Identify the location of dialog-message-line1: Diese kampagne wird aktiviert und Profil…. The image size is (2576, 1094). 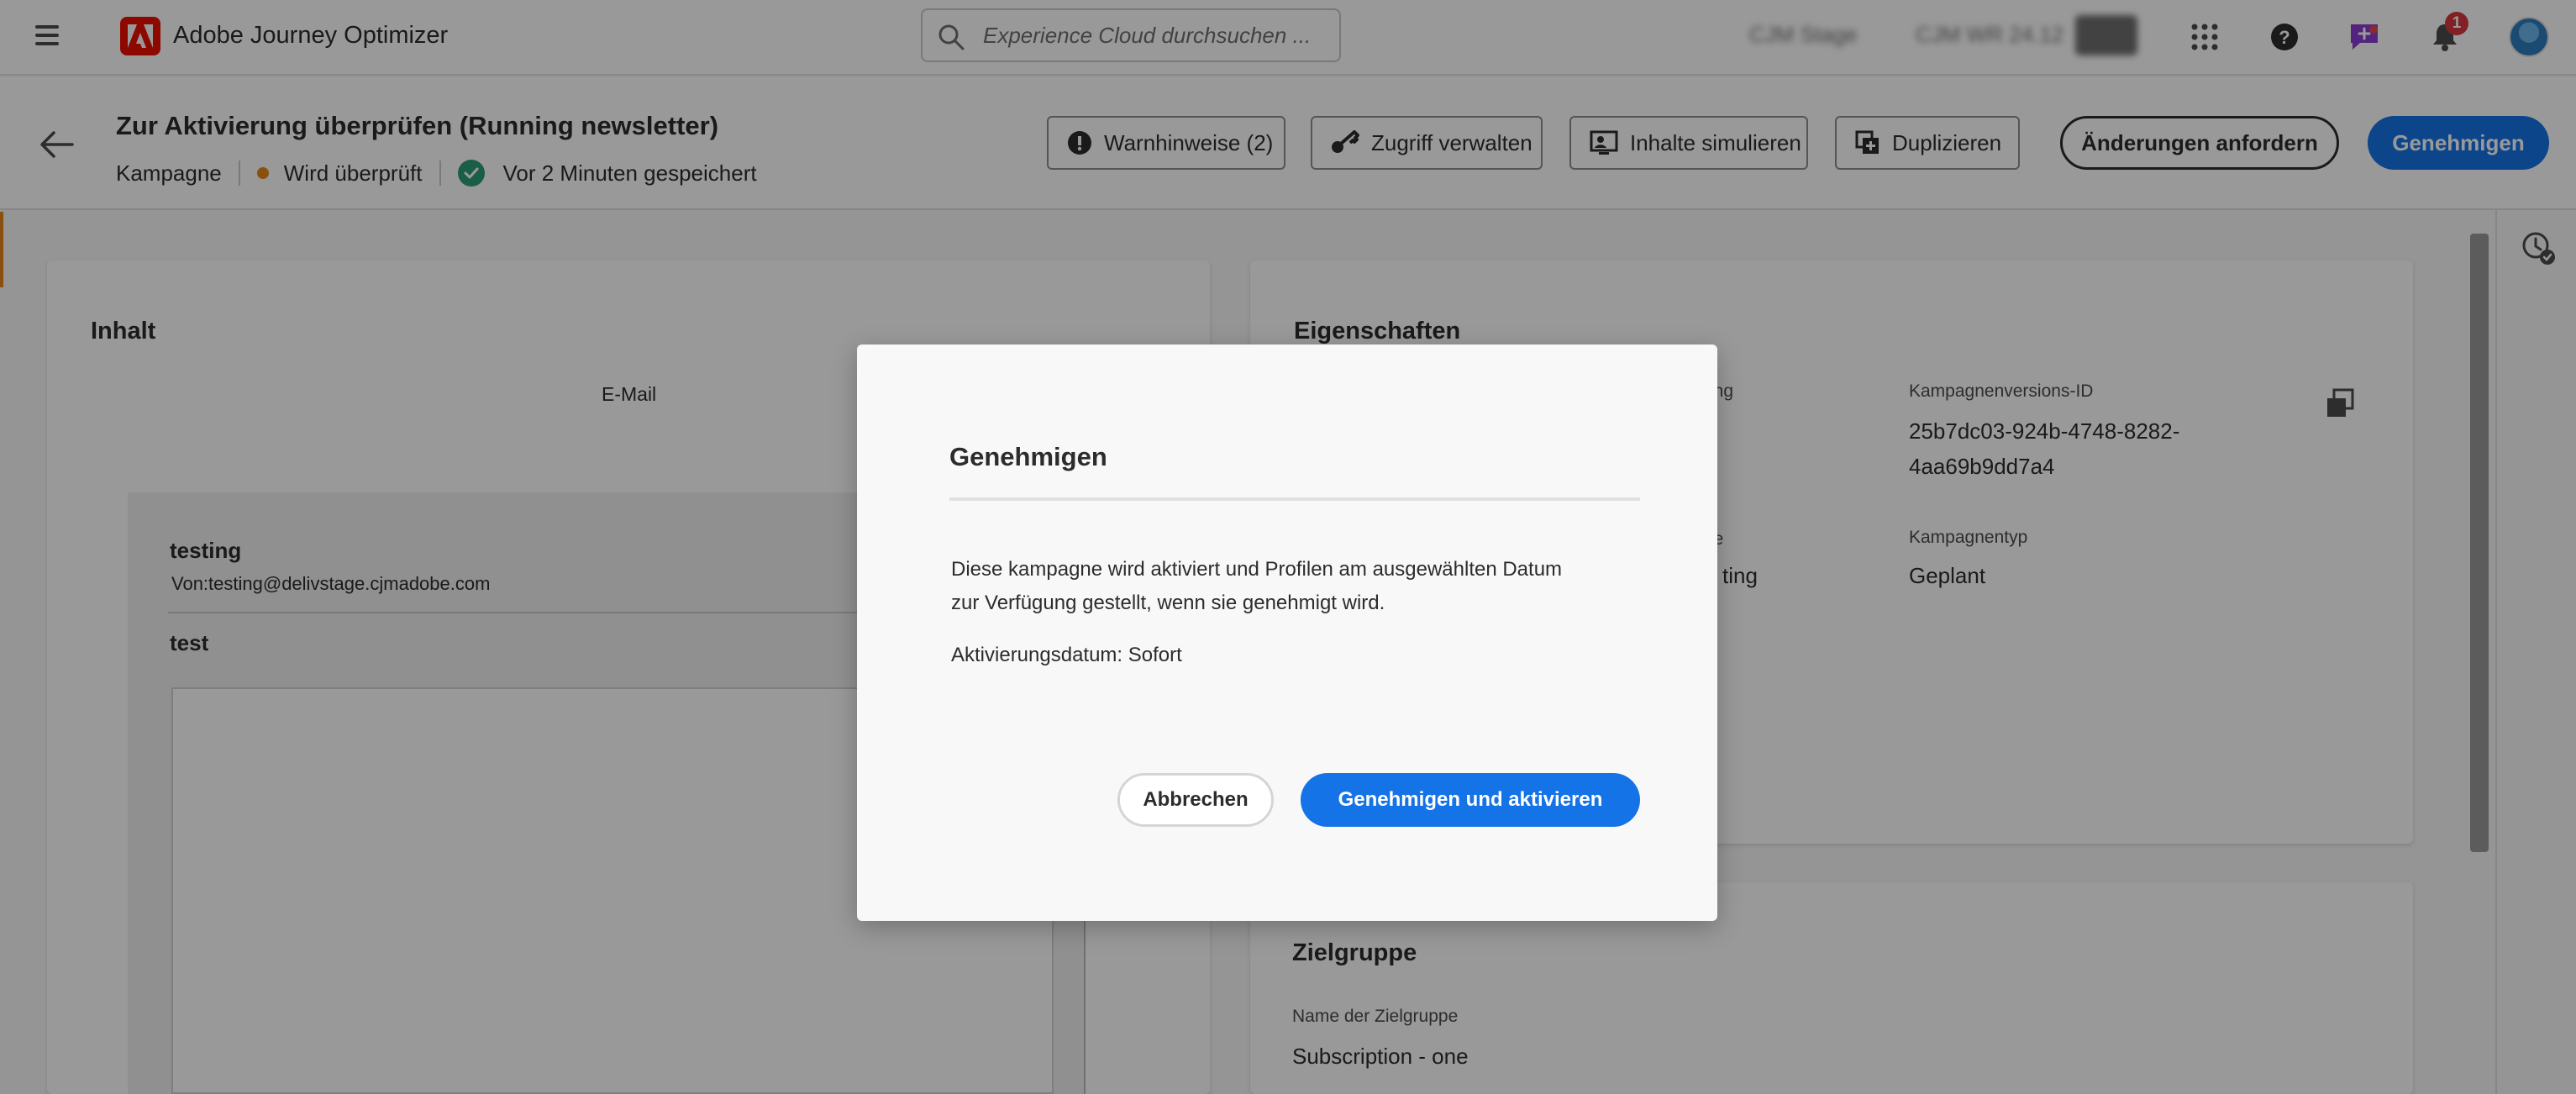
(1257, 569).